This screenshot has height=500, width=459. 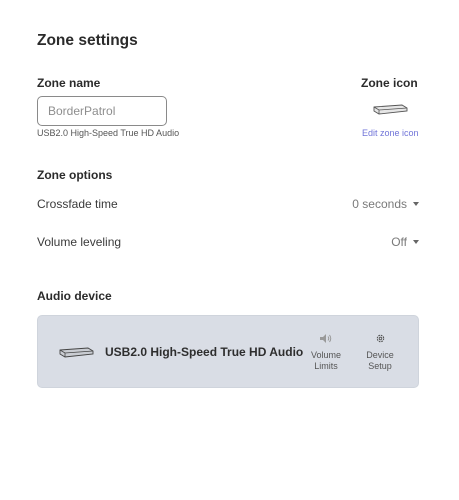 What do you see at coordinates (79, 242) in the screenshot?
I see `volume-leveling-label: Volume leveling` at bounding box center [79, 242].